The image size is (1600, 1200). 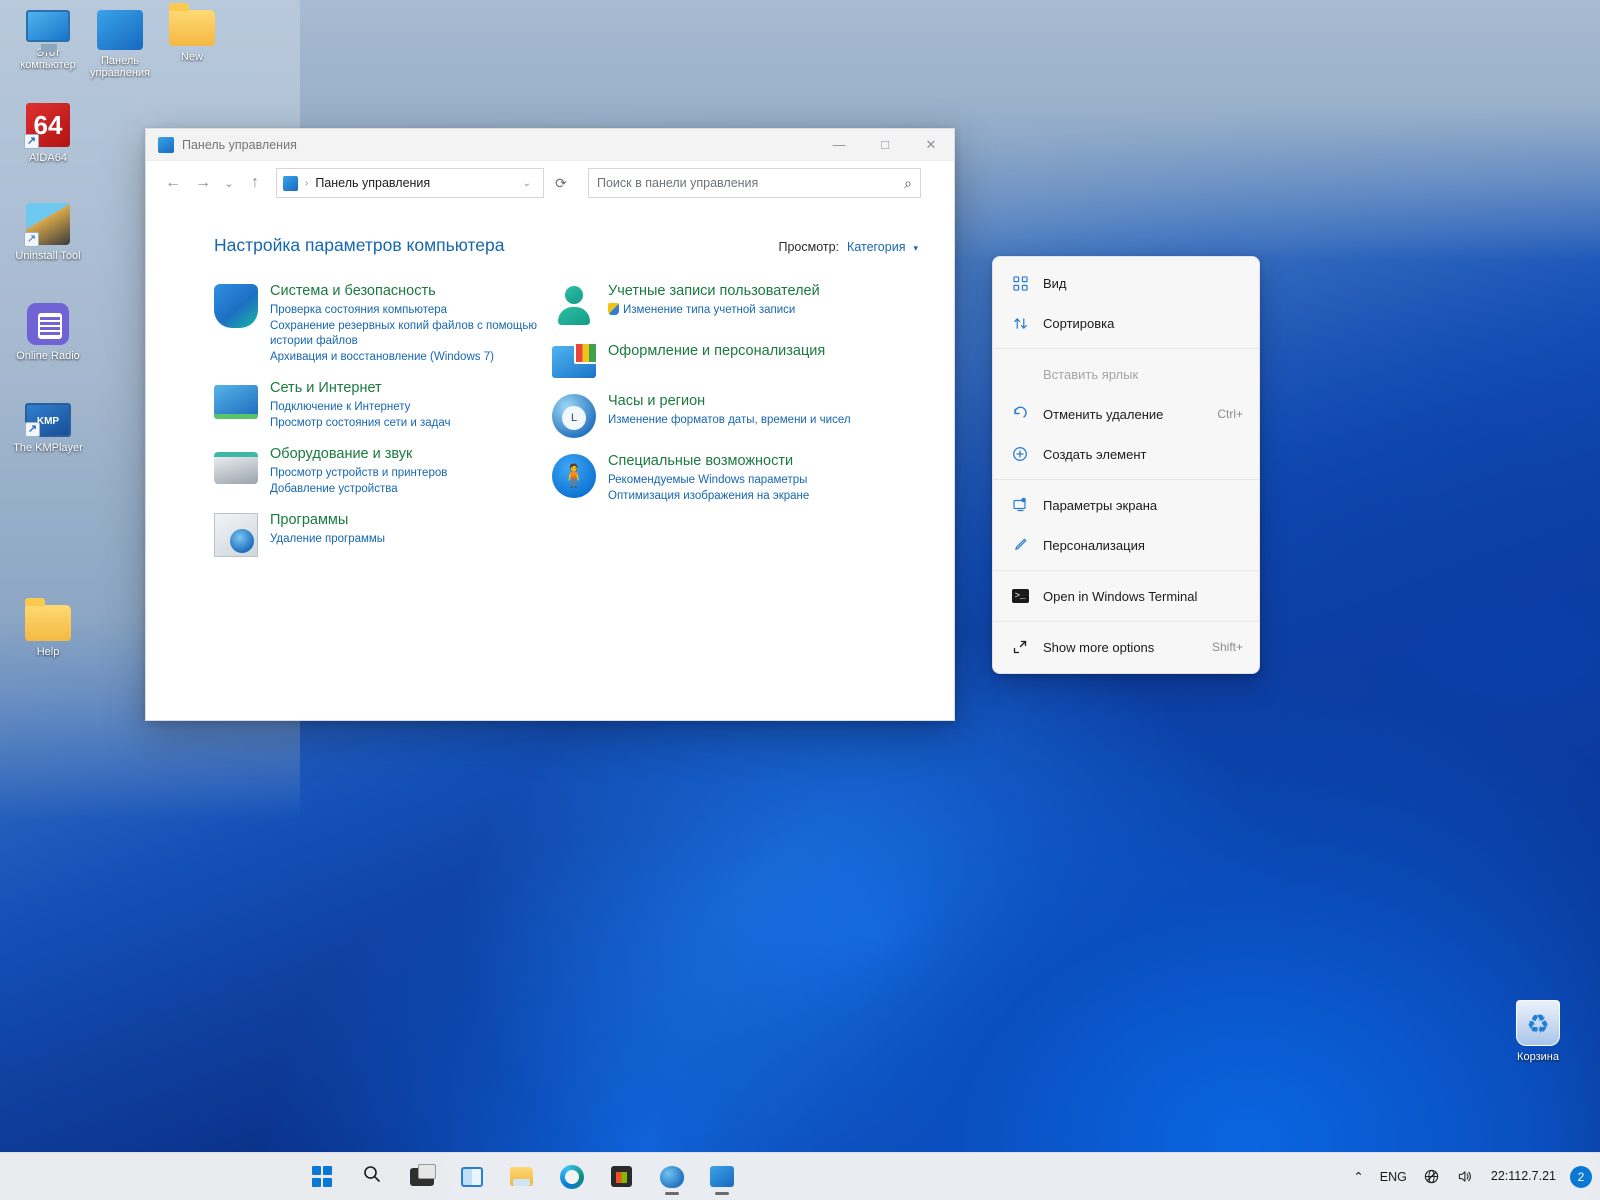 I want to click on task-view-icon, so click(x=422, y=1174).